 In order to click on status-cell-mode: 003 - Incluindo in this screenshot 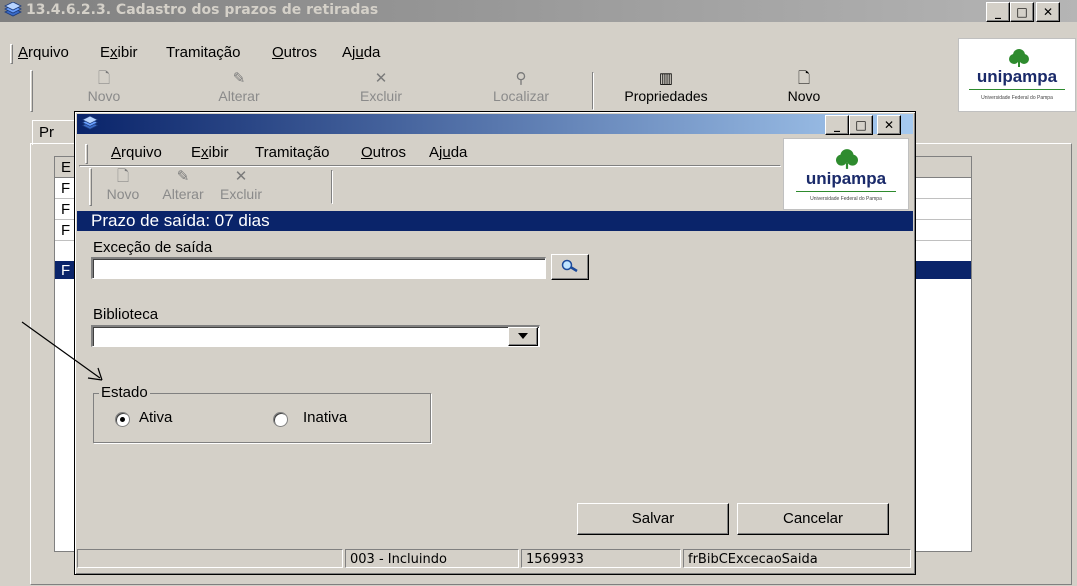, I will do `click(432, 558)`.